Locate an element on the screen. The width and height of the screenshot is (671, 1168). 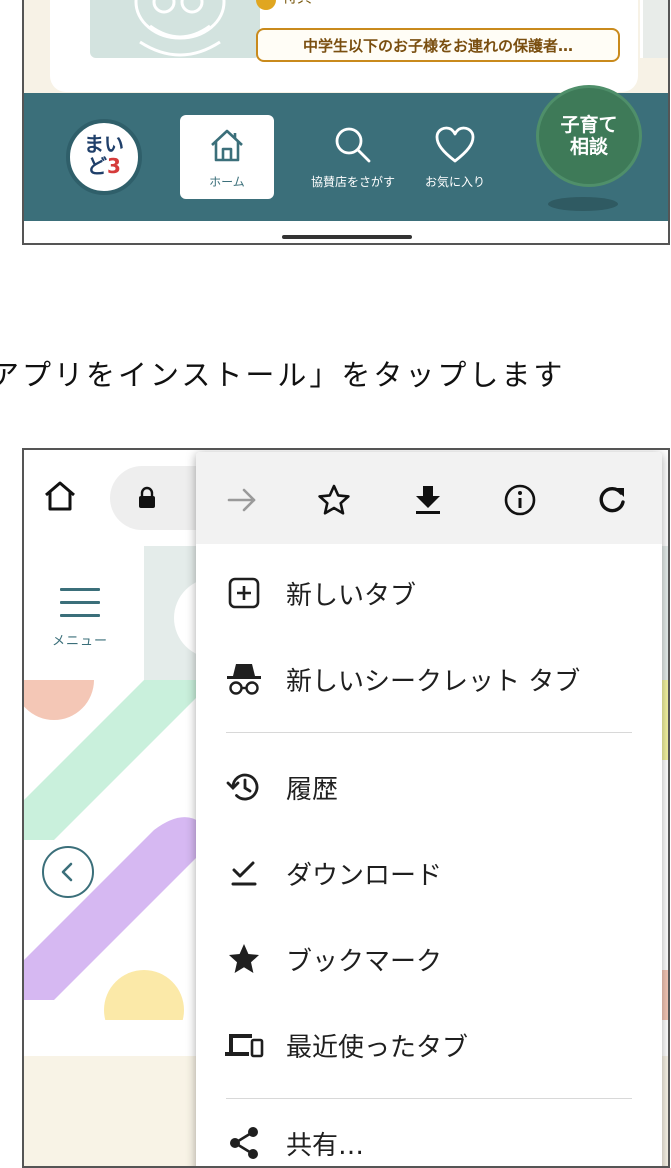
heart-icon is located at coordinates (455, 145).